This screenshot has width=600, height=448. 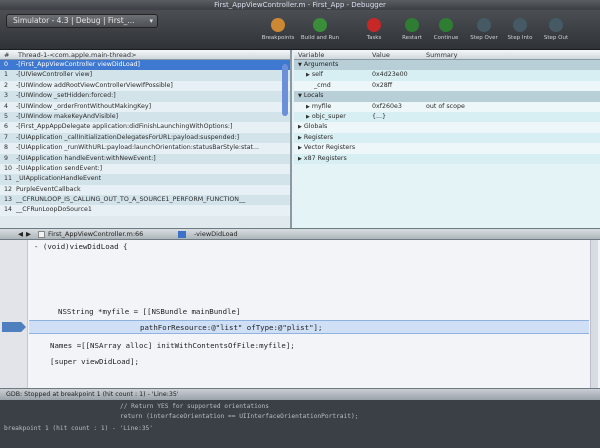 What do you see at coordinates (195, 406) in the screenshot?
I see `console-line: // Return YES for supported orientations` at bounding box center [195, 406].